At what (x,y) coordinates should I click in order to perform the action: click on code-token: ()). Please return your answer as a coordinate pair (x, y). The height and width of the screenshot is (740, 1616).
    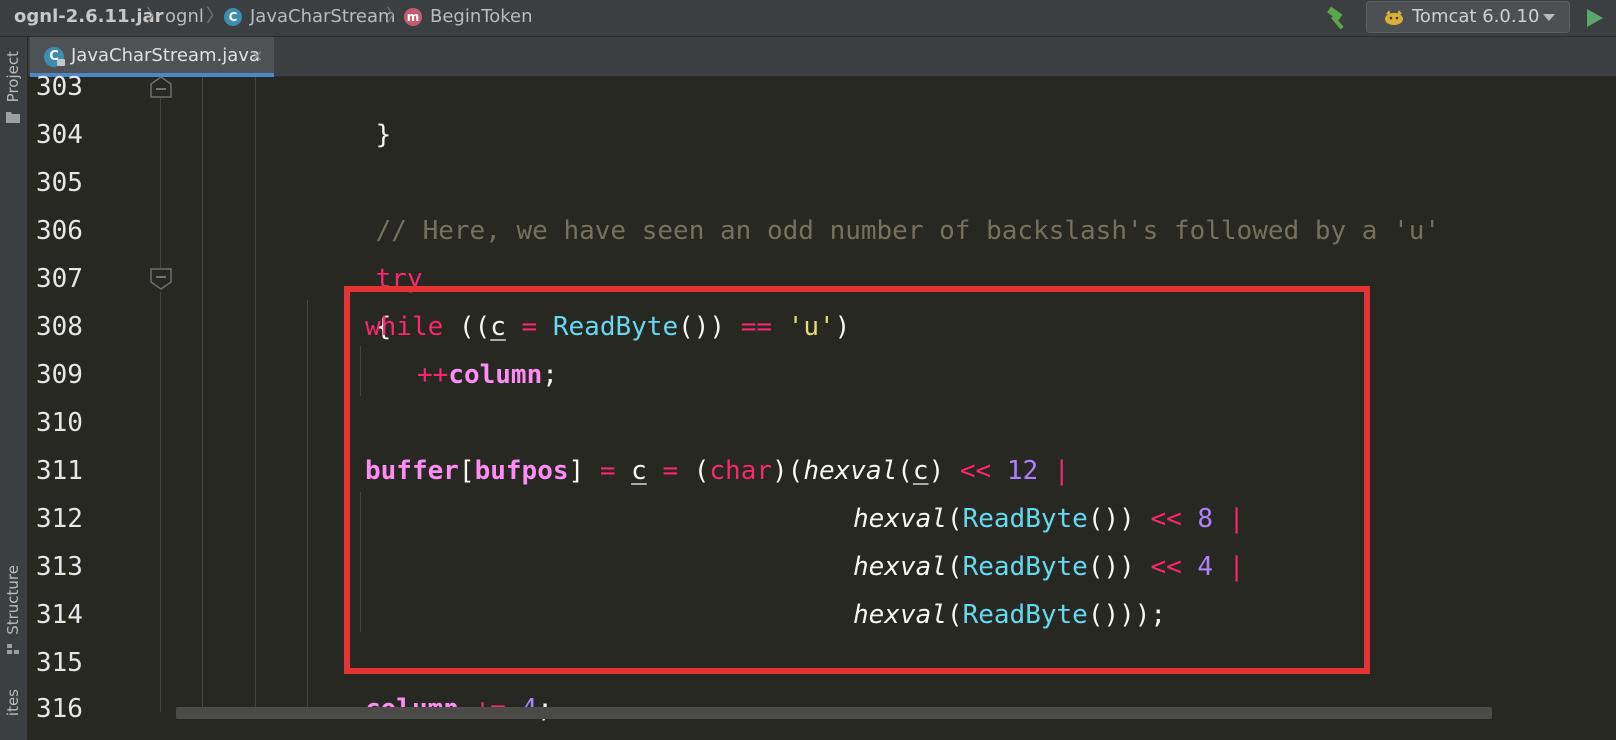
    Looking at the image, I should click on (1119, 519).